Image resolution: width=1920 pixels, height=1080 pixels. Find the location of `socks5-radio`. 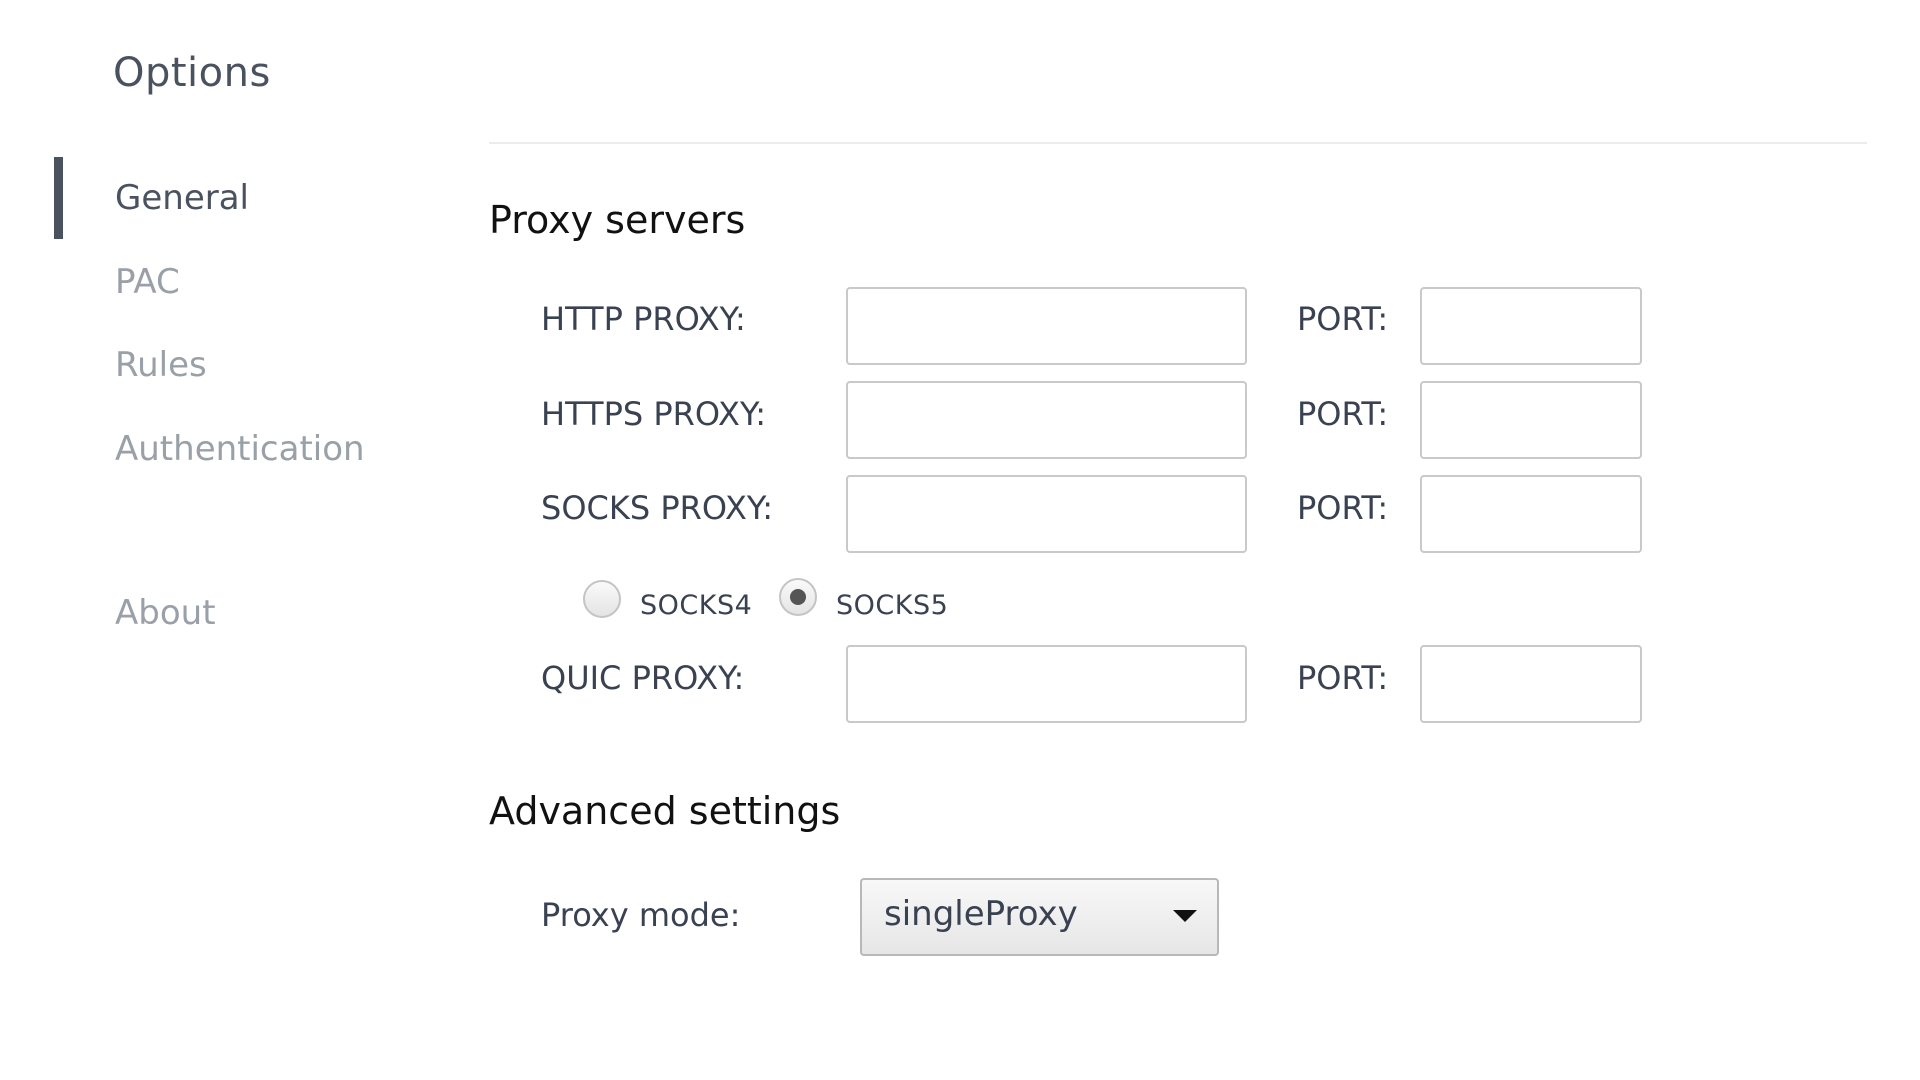

socks5-radio is located at coordinates (798, 597).